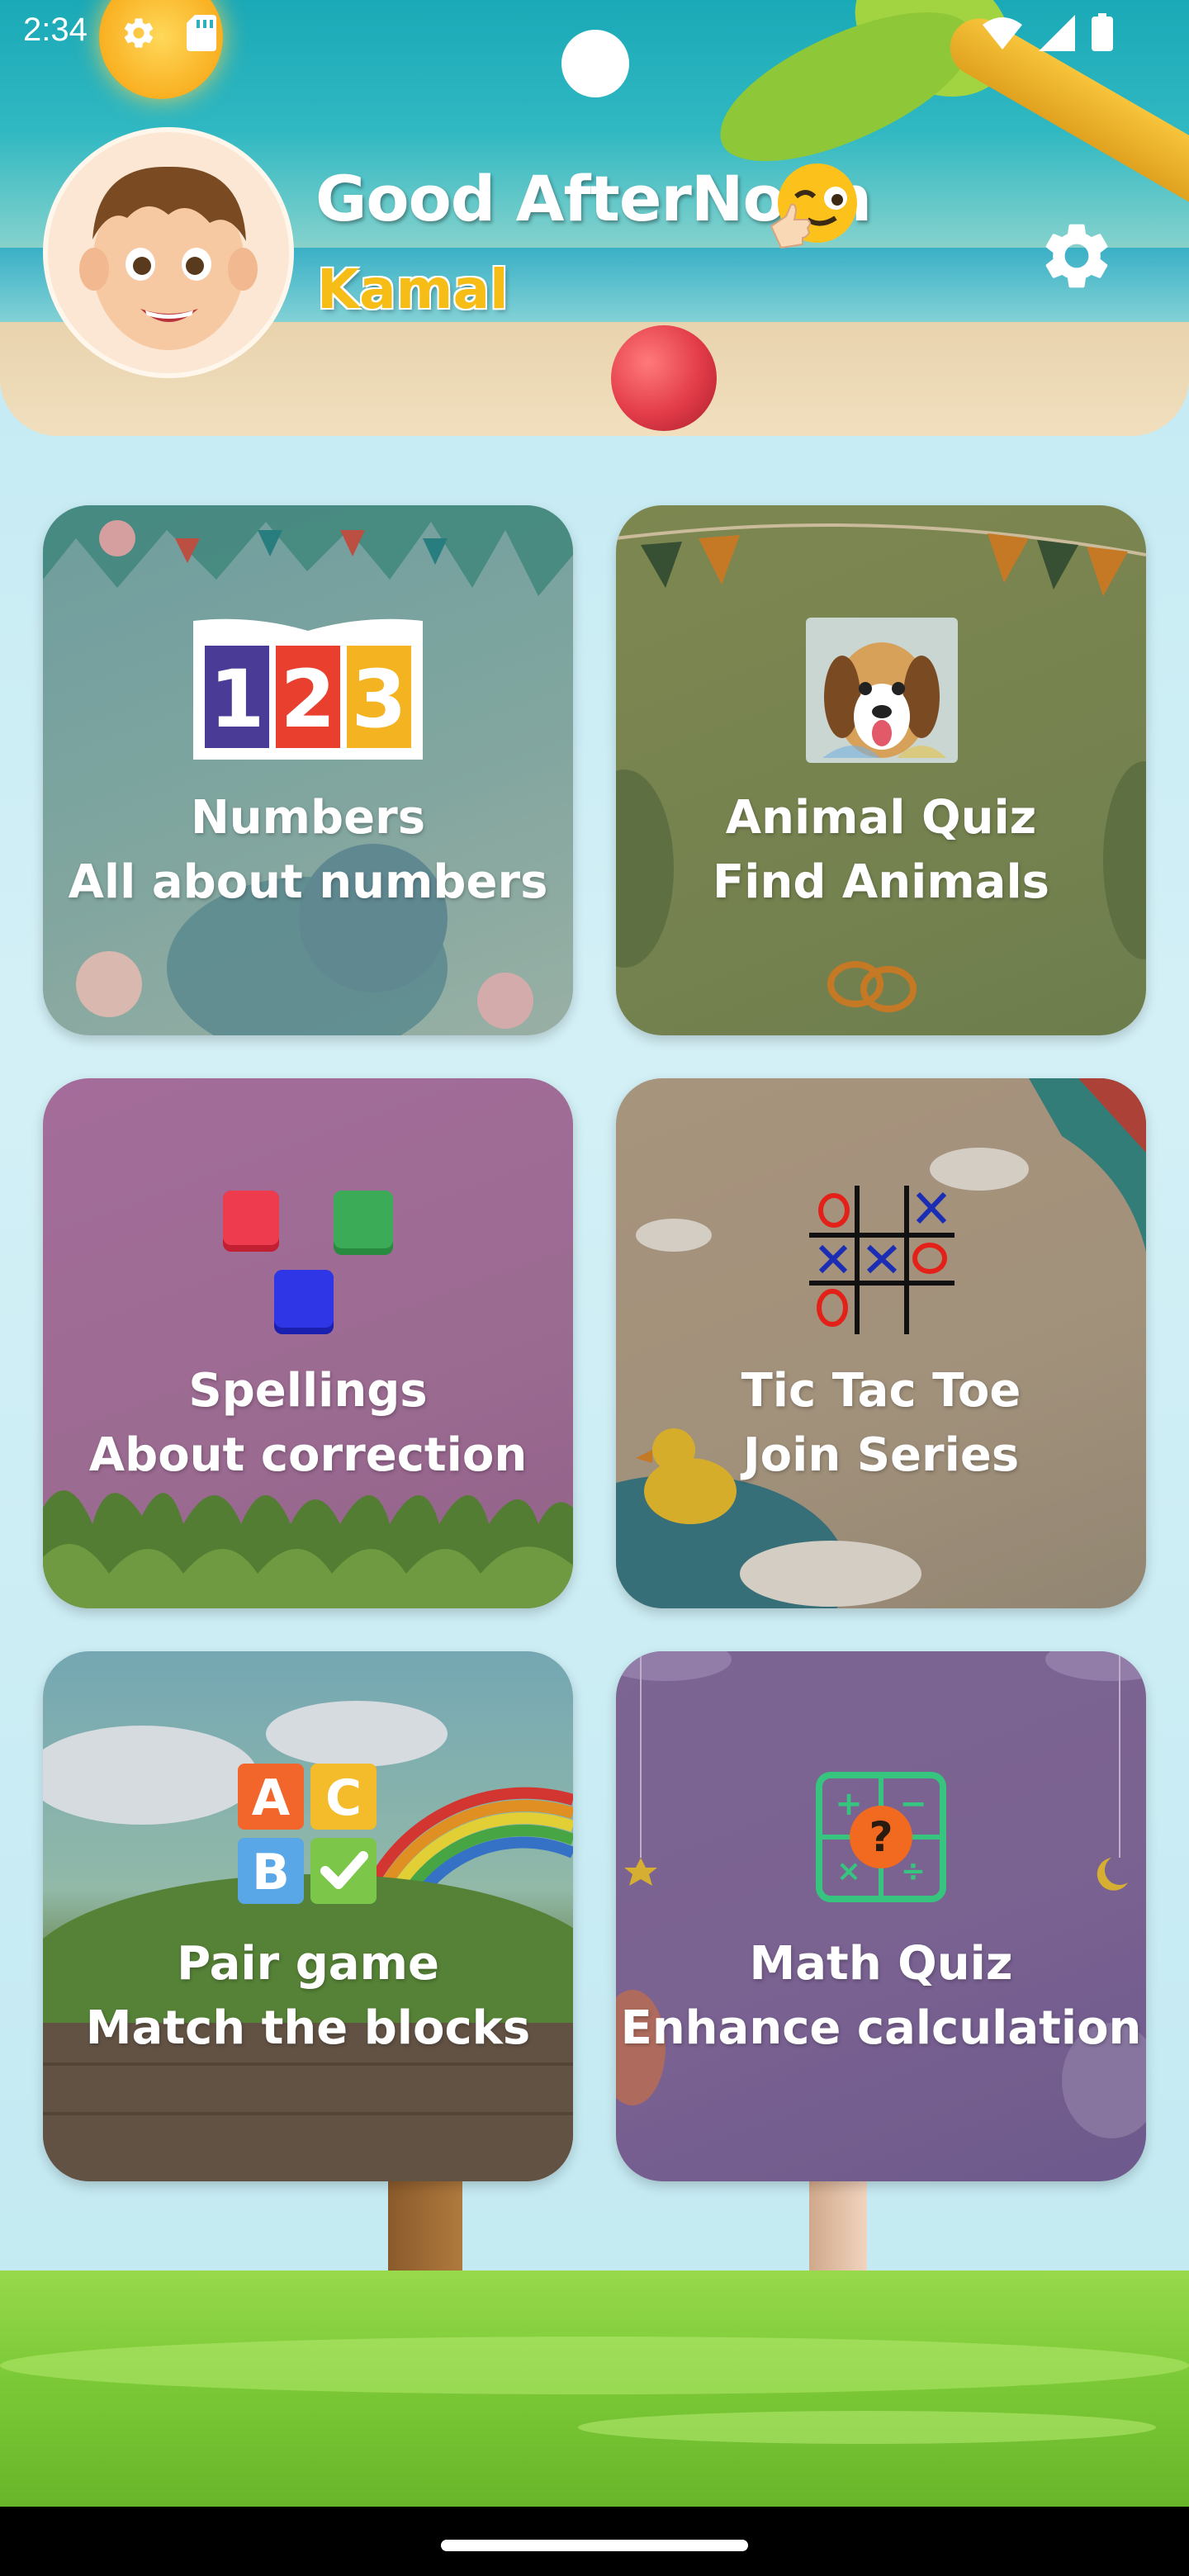 Image resolution: width=1189 pixels, height=2576 pixels. Describe the element at coordinates (308, 699) in the screenshot. I see `svg-text: 2` at that location.